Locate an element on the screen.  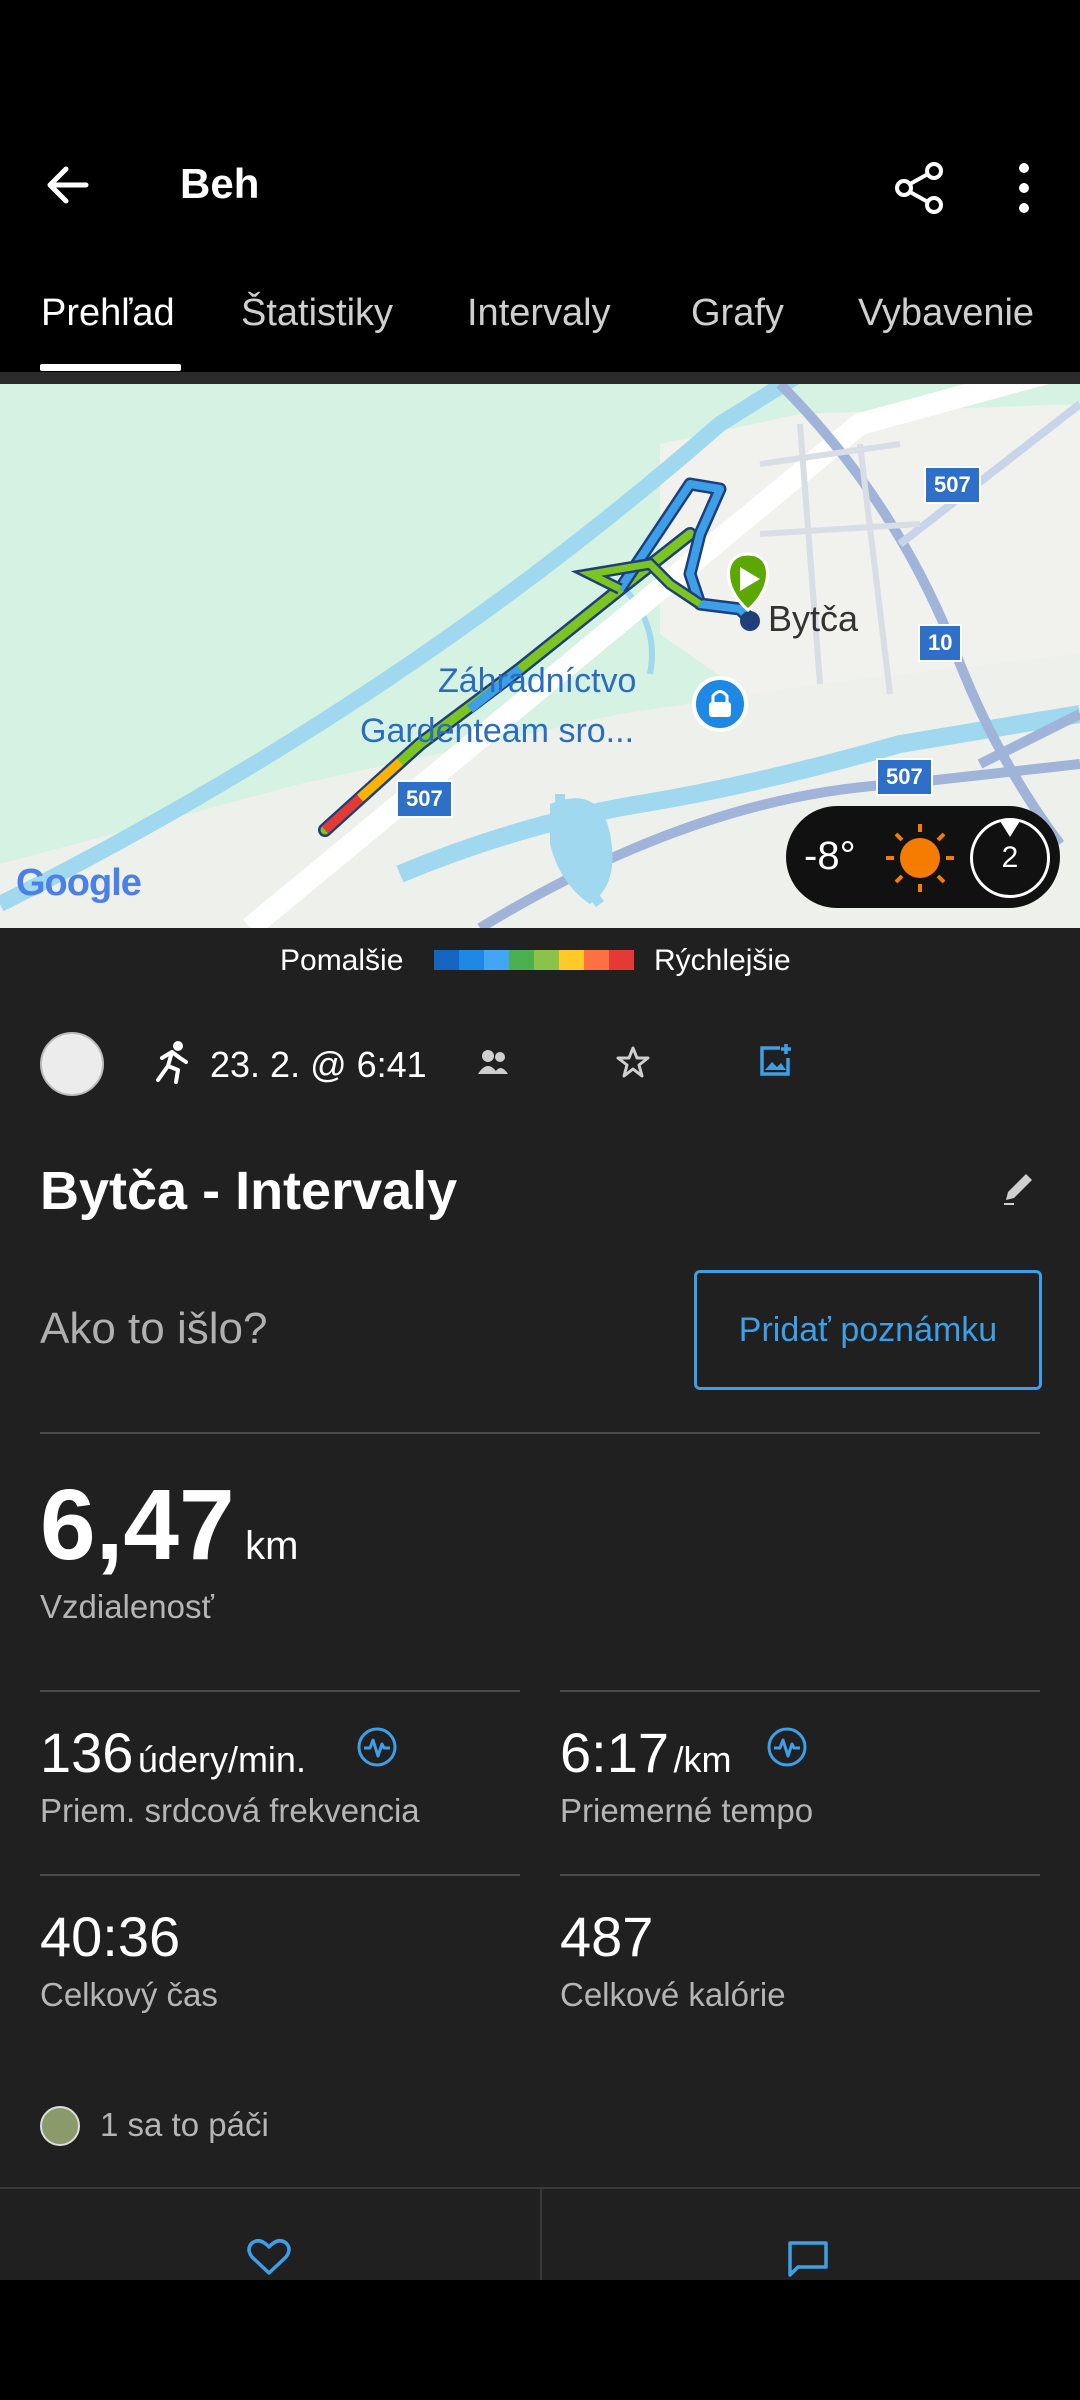
like-button is located at coordinates (271, 2235).